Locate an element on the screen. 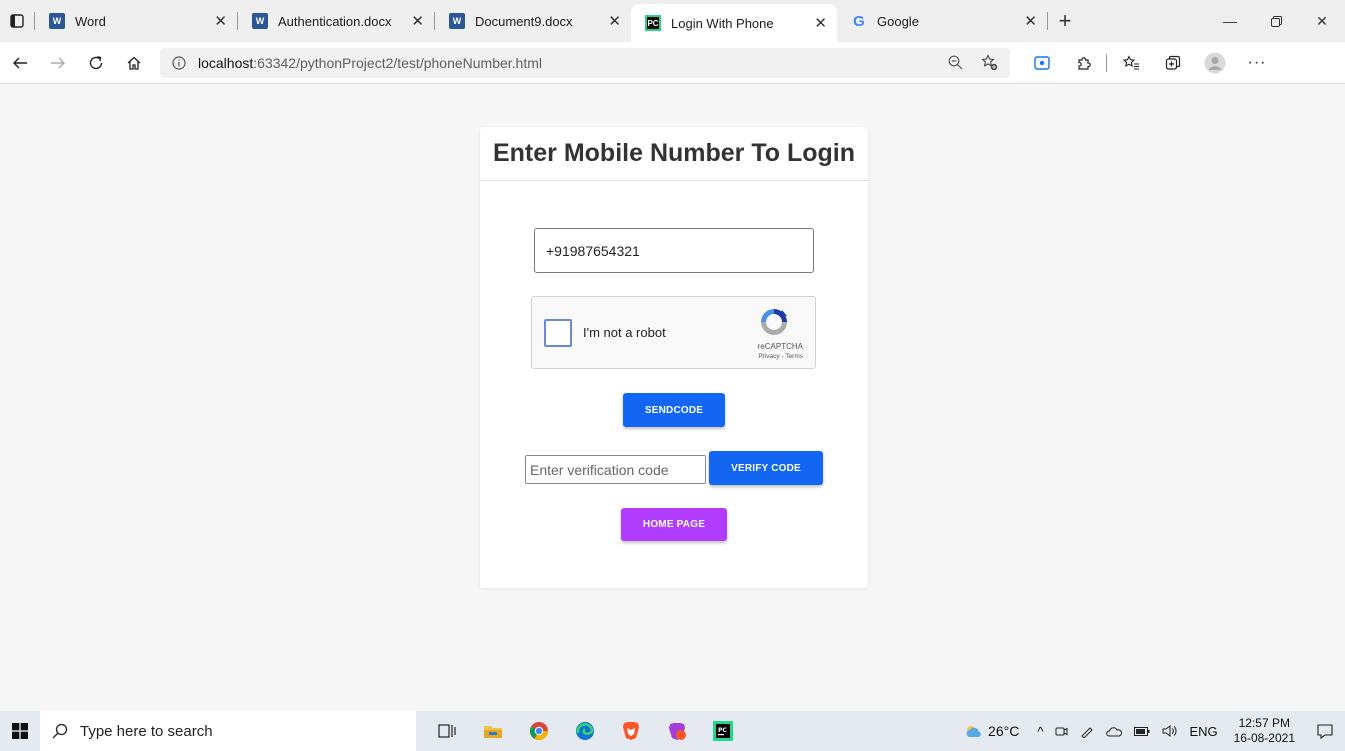  more-icon: ··· is located at coordinates (1257, 62).